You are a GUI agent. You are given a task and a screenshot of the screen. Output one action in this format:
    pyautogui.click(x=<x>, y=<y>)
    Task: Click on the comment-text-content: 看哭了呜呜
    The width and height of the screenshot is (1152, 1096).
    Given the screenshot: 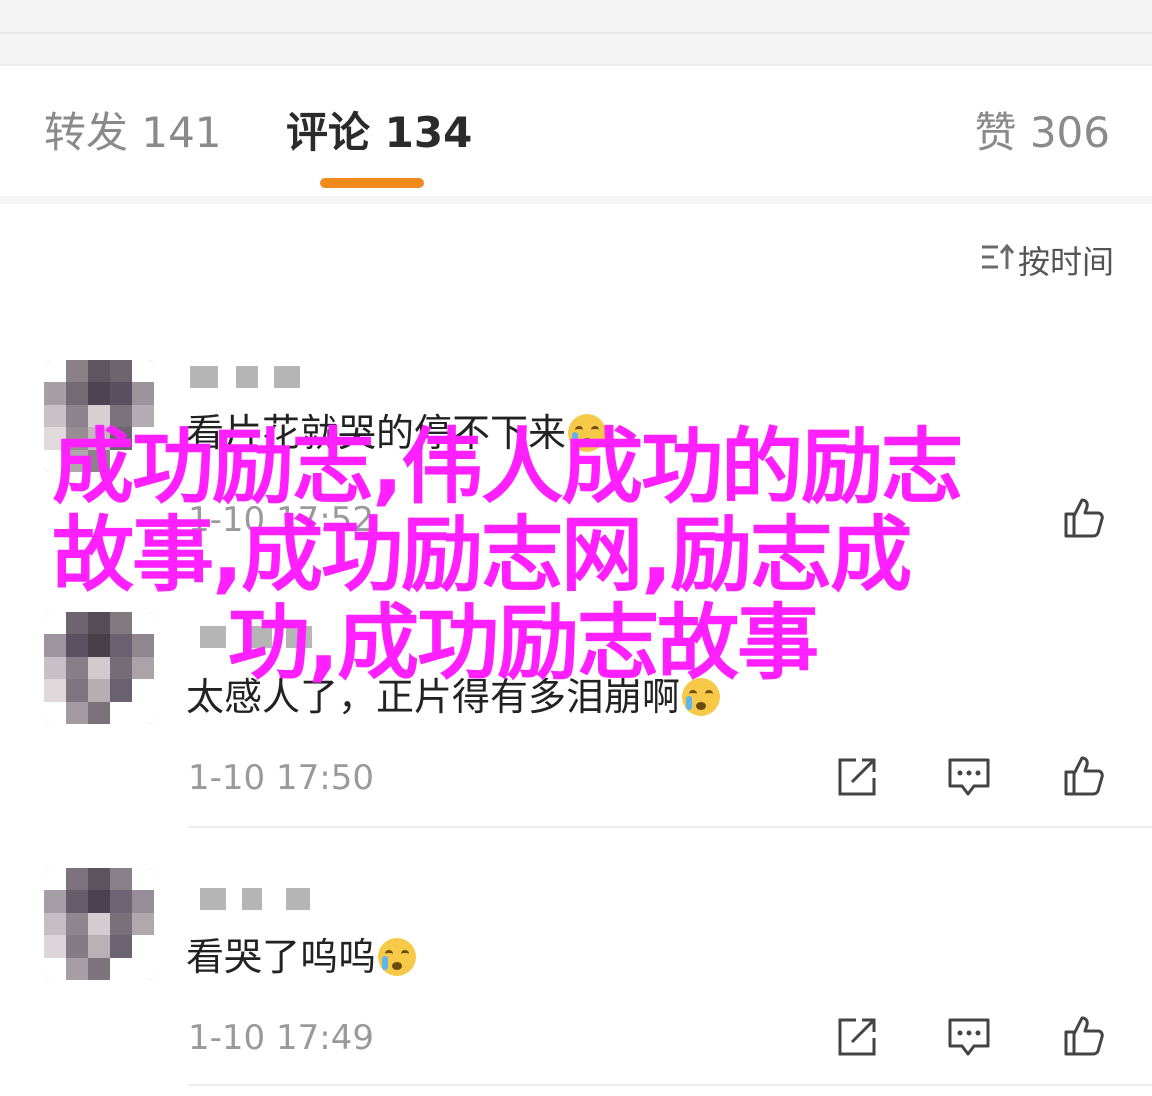 What is the action you would take?
    pyautogui.click(x=281, y=957)
    